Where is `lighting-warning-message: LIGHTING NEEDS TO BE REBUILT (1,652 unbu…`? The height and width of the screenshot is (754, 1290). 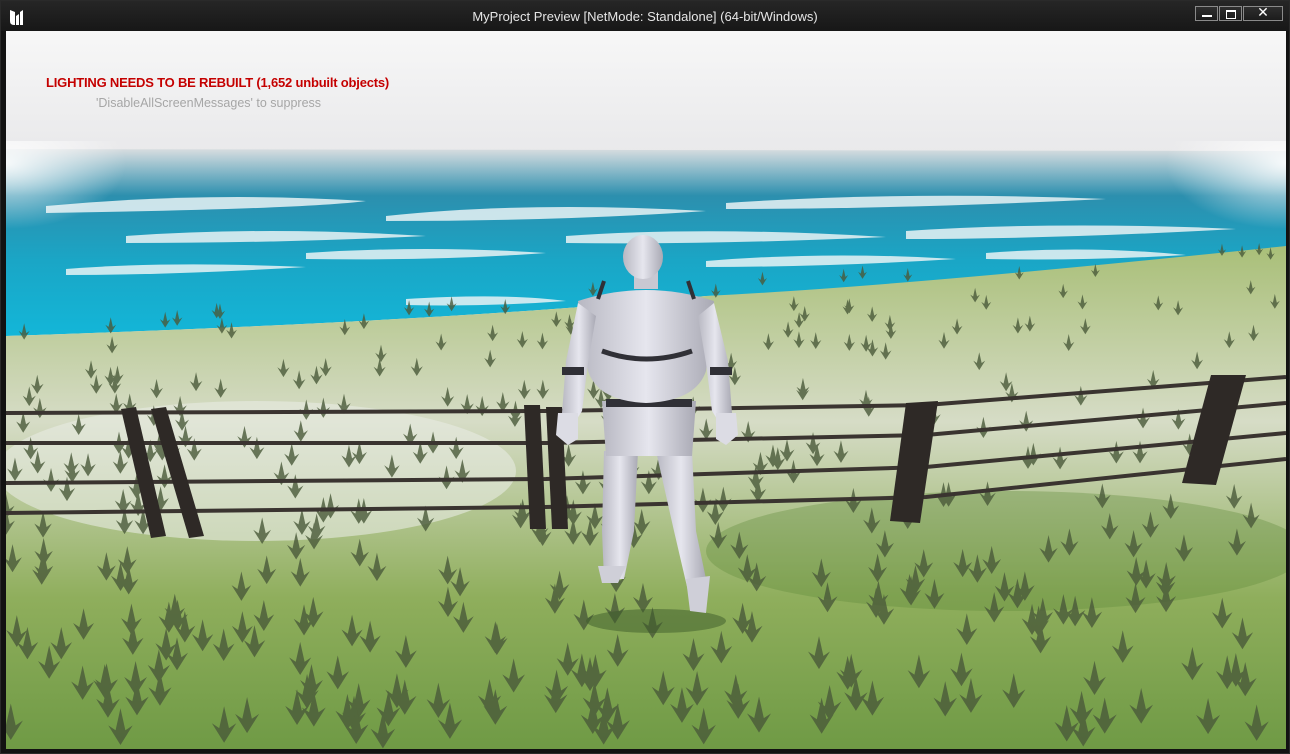
lighting-warning-message: LIGHTING NEEDS TO BE REBUILT (1,652 unbu… is located at coordinates (218, 82).